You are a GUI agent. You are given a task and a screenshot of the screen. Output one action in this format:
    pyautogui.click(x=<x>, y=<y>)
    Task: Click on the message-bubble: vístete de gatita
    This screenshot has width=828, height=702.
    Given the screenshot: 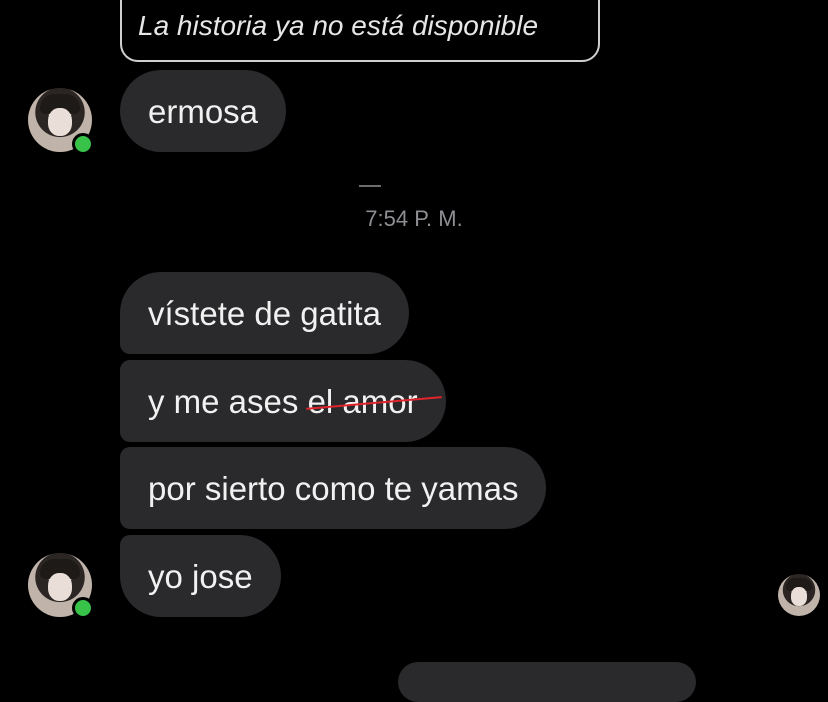 What is the action you would take?
    pyautogui.click(x=264, y=313)
    